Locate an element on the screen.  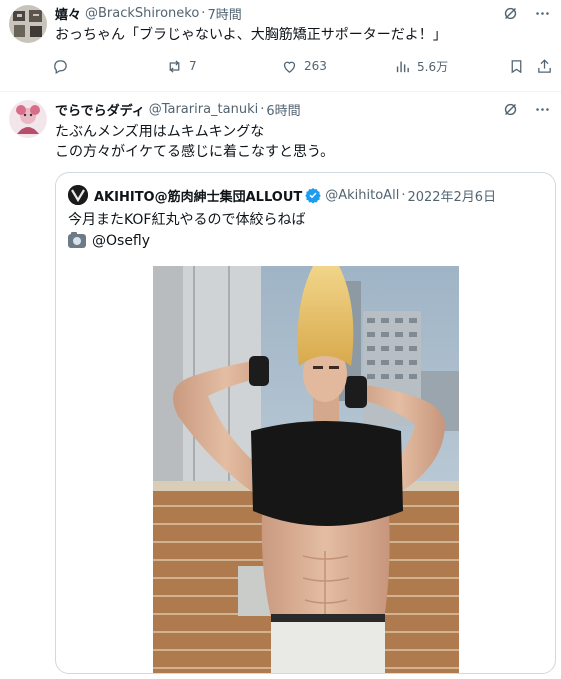
tweet-text: おっちゃん「ブラじゃないよ、大胸筋矯正サポーターだよ！」 is located at coordinates (251, 35).